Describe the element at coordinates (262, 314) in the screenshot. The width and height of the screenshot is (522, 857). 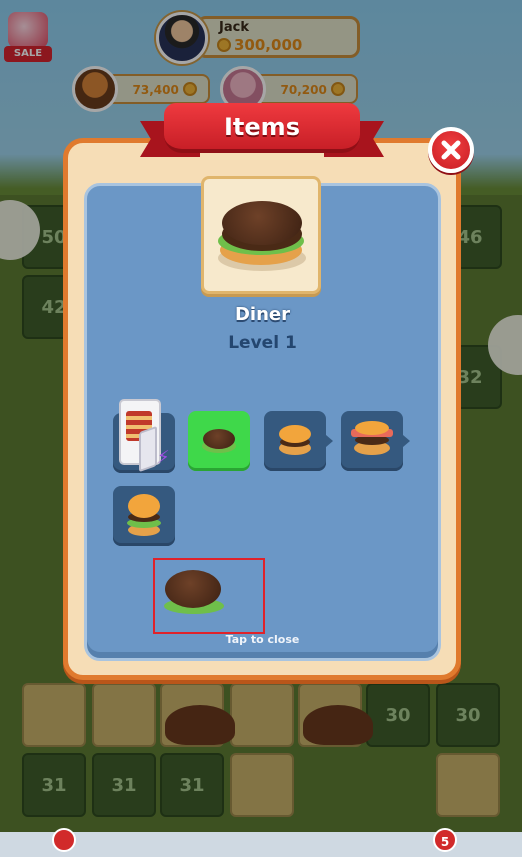
I see `item-name: Diner` at that location.